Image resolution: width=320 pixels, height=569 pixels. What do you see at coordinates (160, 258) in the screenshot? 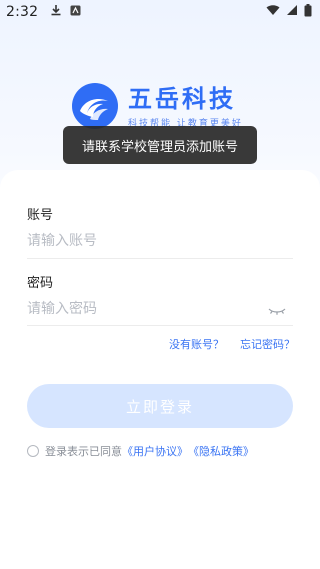
I see `account-underline` at bounding box center [160, 258].